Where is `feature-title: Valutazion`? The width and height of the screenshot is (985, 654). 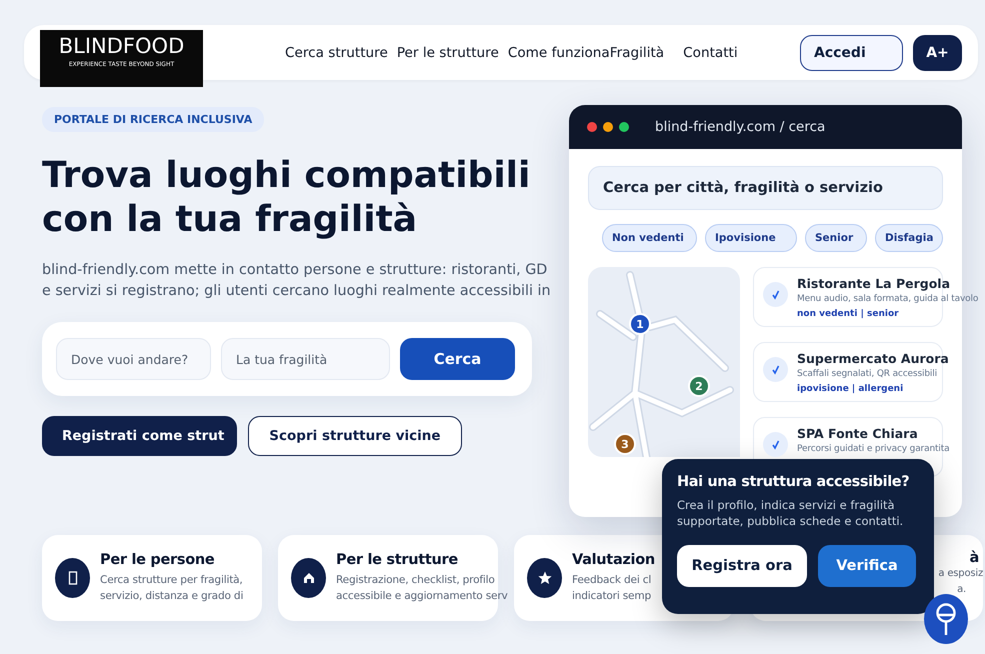 feature-title: Valutazion is located at coordinates (613, 560).